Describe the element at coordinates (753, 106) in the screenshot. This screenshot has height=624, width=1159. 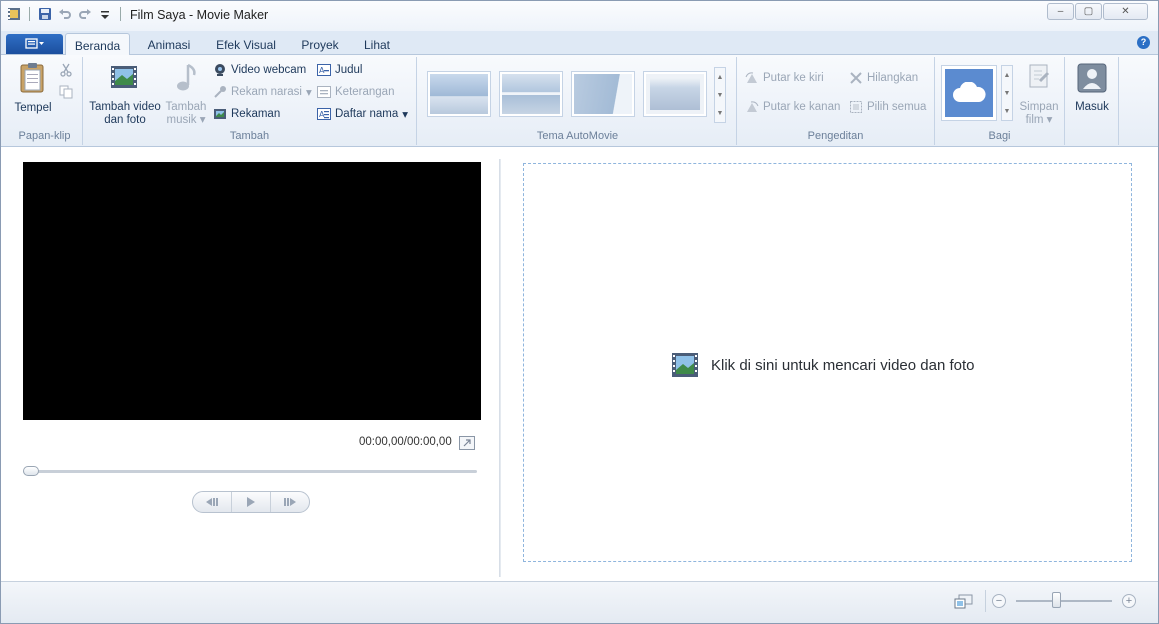
I see `rotate-right-icon` at that location.